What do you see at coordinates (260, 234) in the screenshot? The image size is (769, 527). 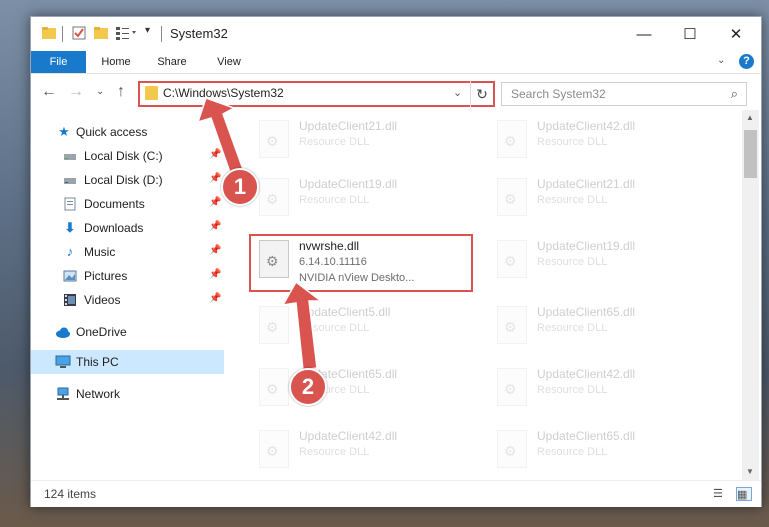 I see `annotation-arrows` at bounding box center [260, 234].